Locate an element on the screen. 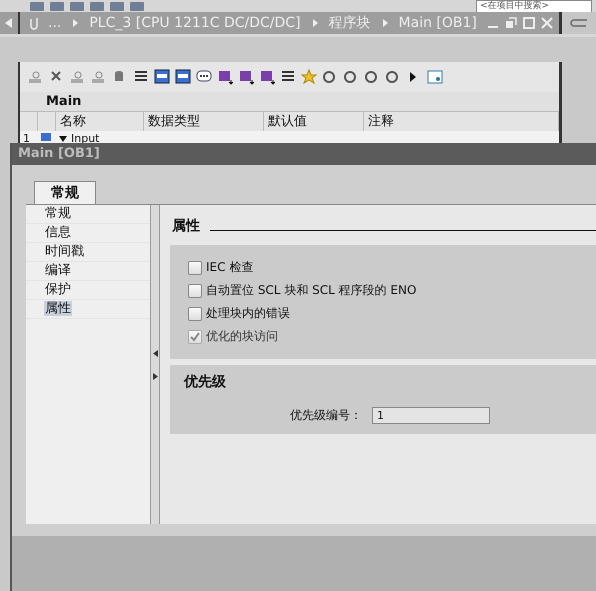 The height and width of the screenshot is (591, 596). restore-icon is located at coordinates (511, 23).